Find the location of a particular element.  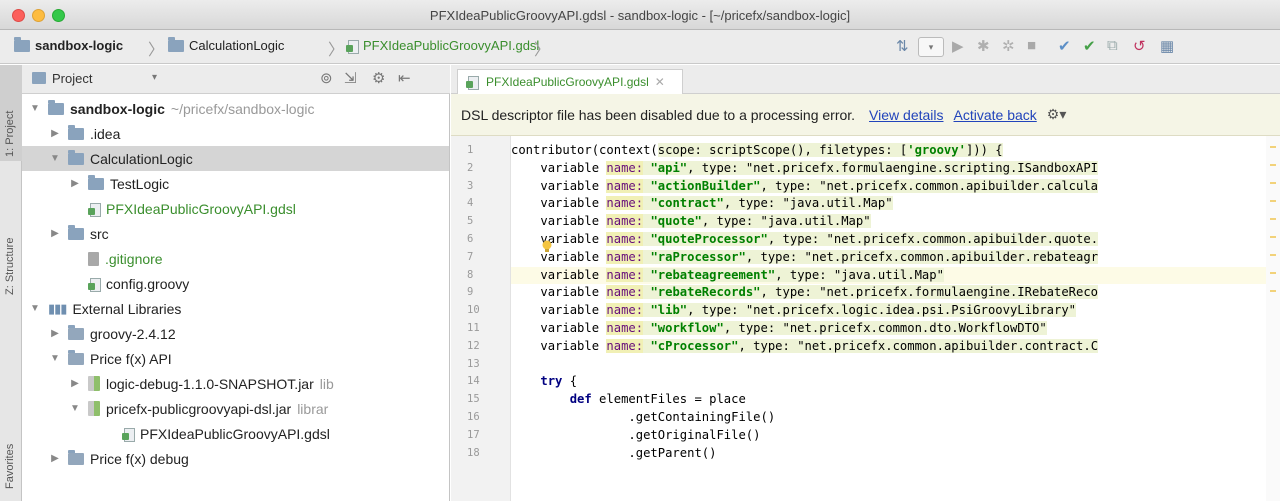

line-number: 2 is located at coordinates (470, 167).